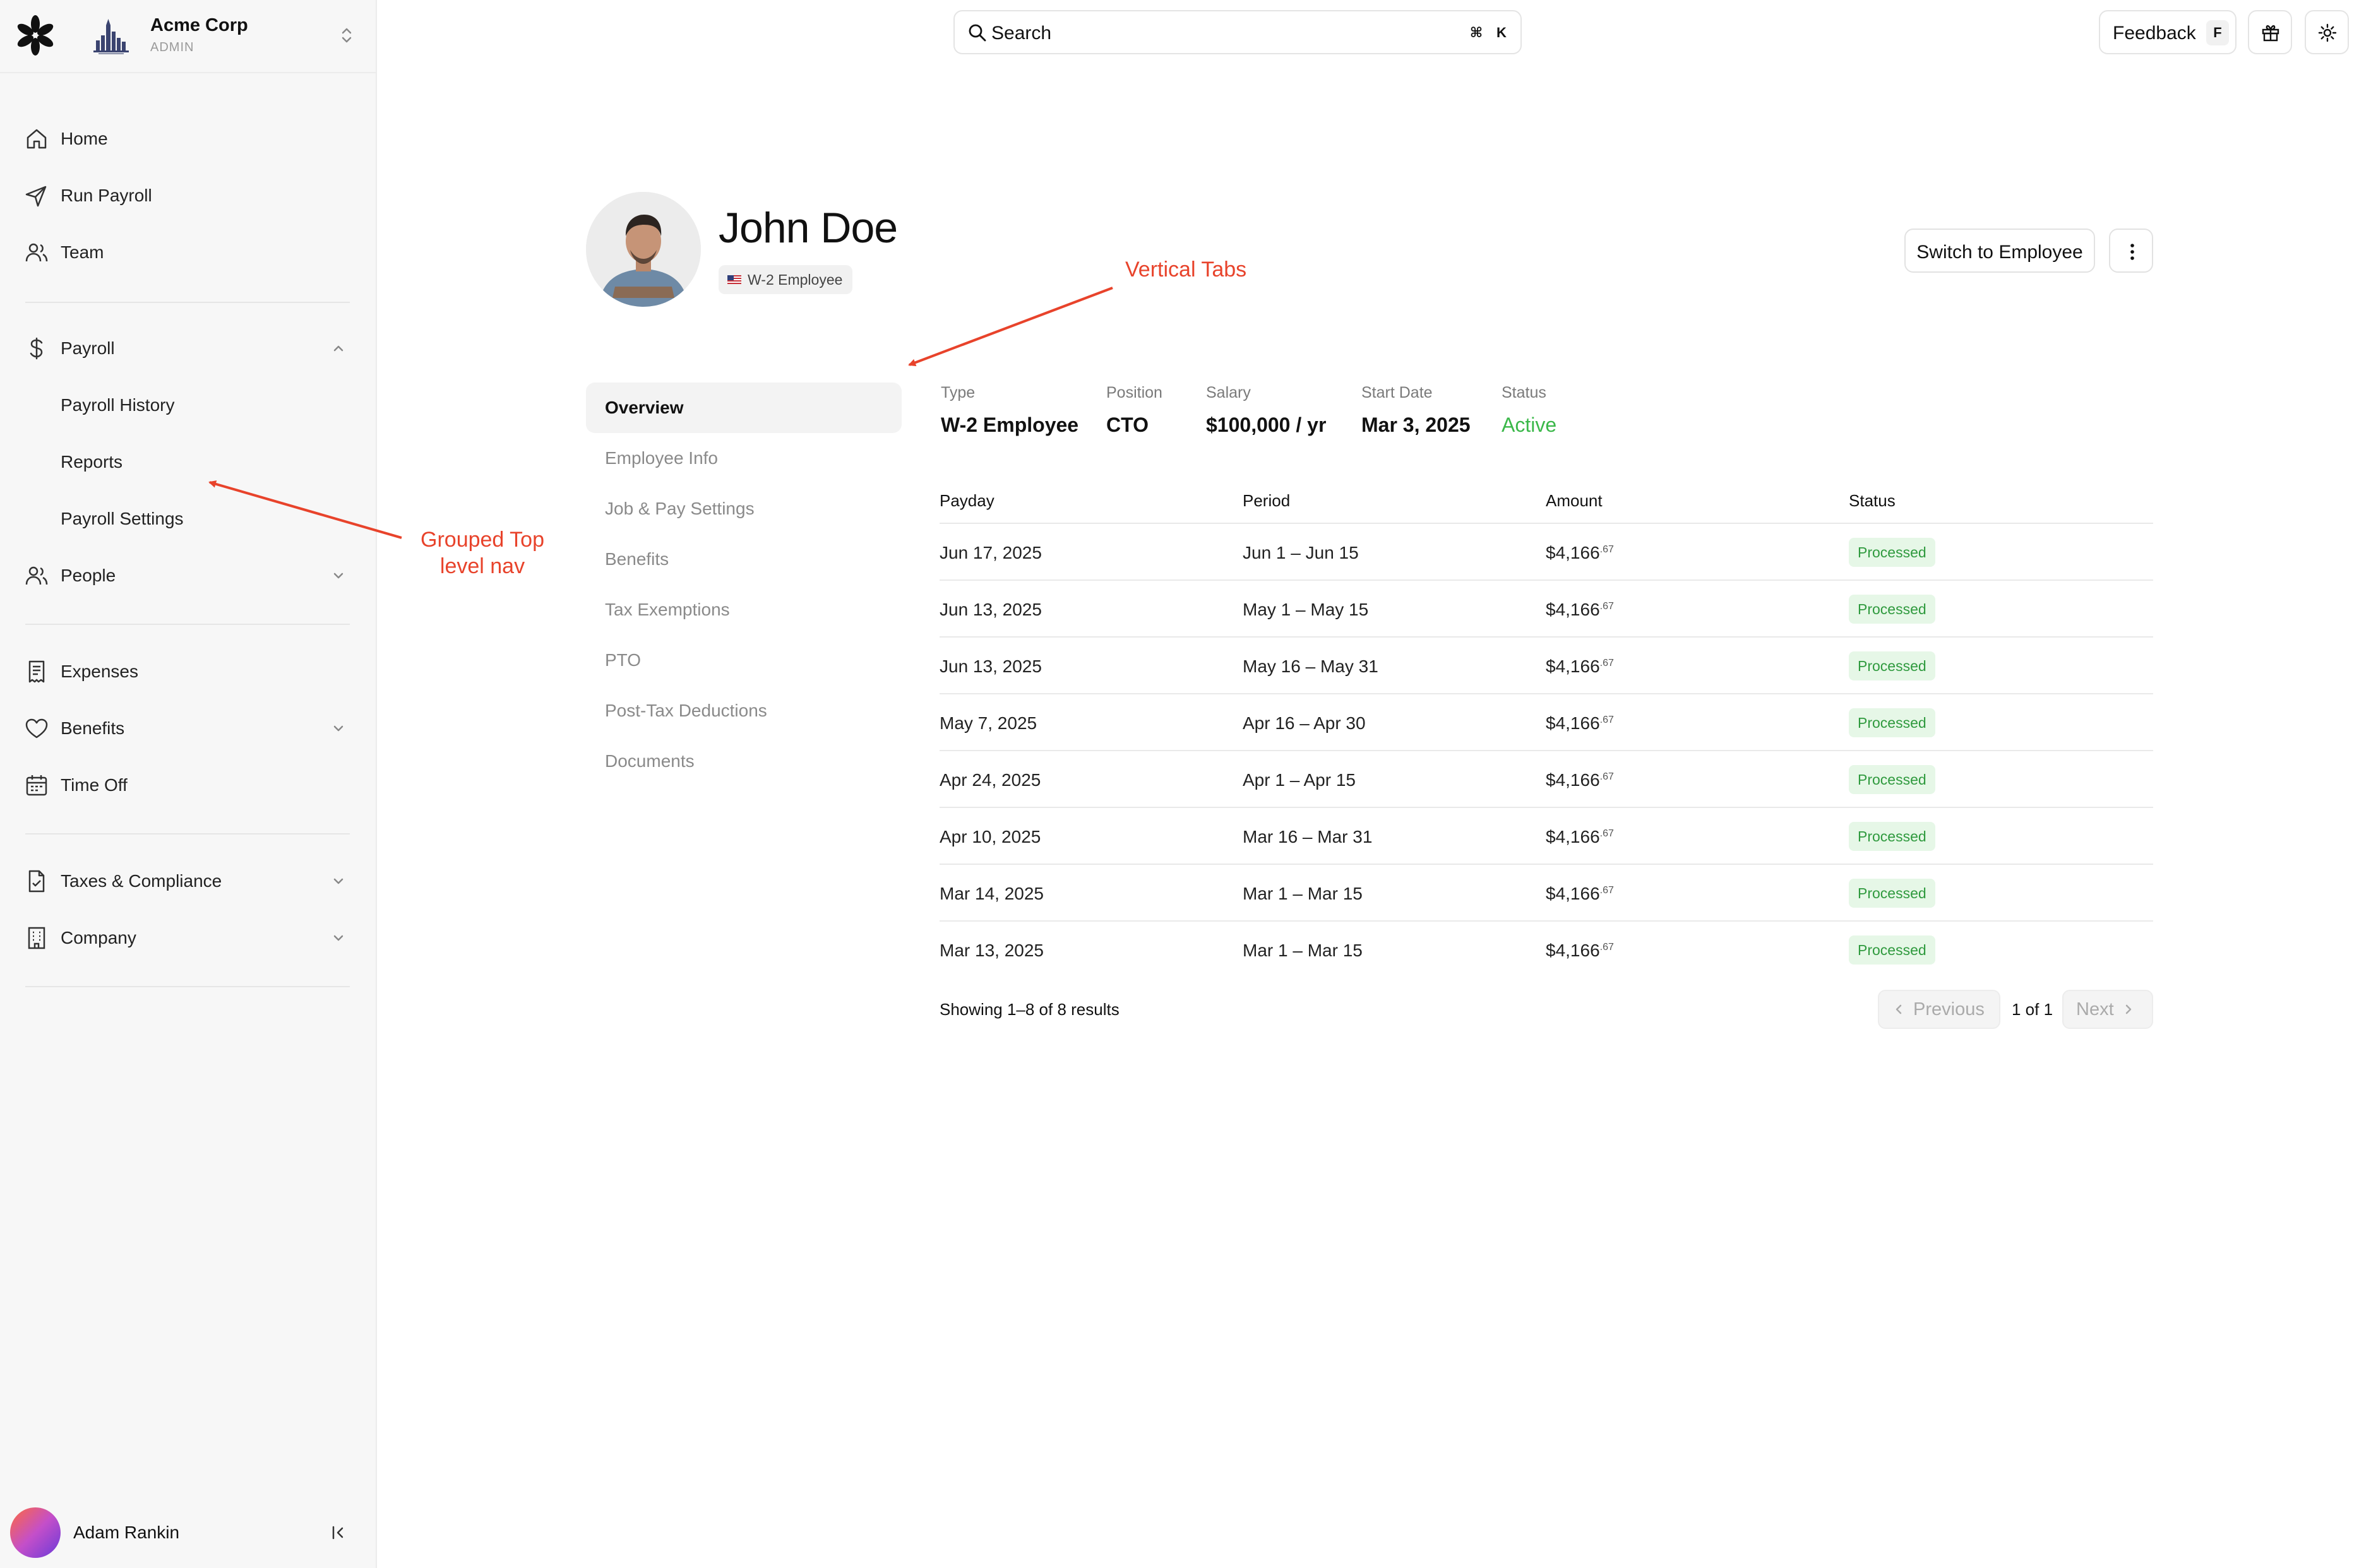 The height and width of the screenshot is (1568, 2359). Describe the element at coordinates (182, 462) in the screenshot. I see `sidebar-item-reports: Reports` at that location.